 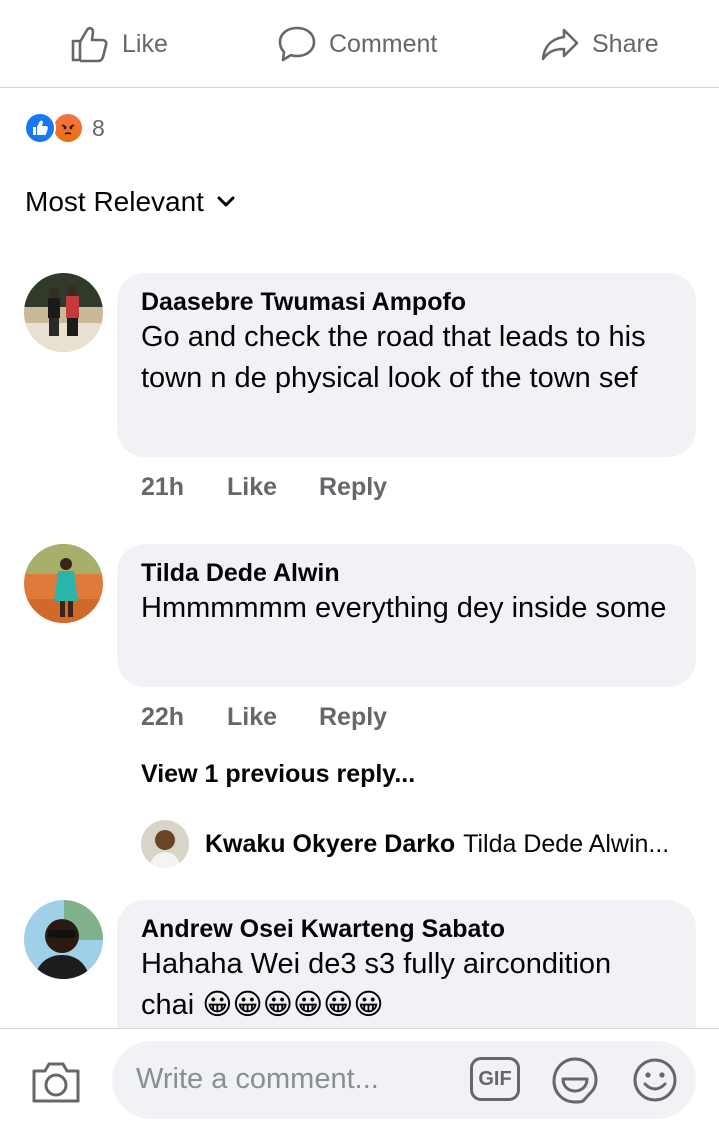 I want to click on reactions-summary: 8, so click(x=64, y=128).